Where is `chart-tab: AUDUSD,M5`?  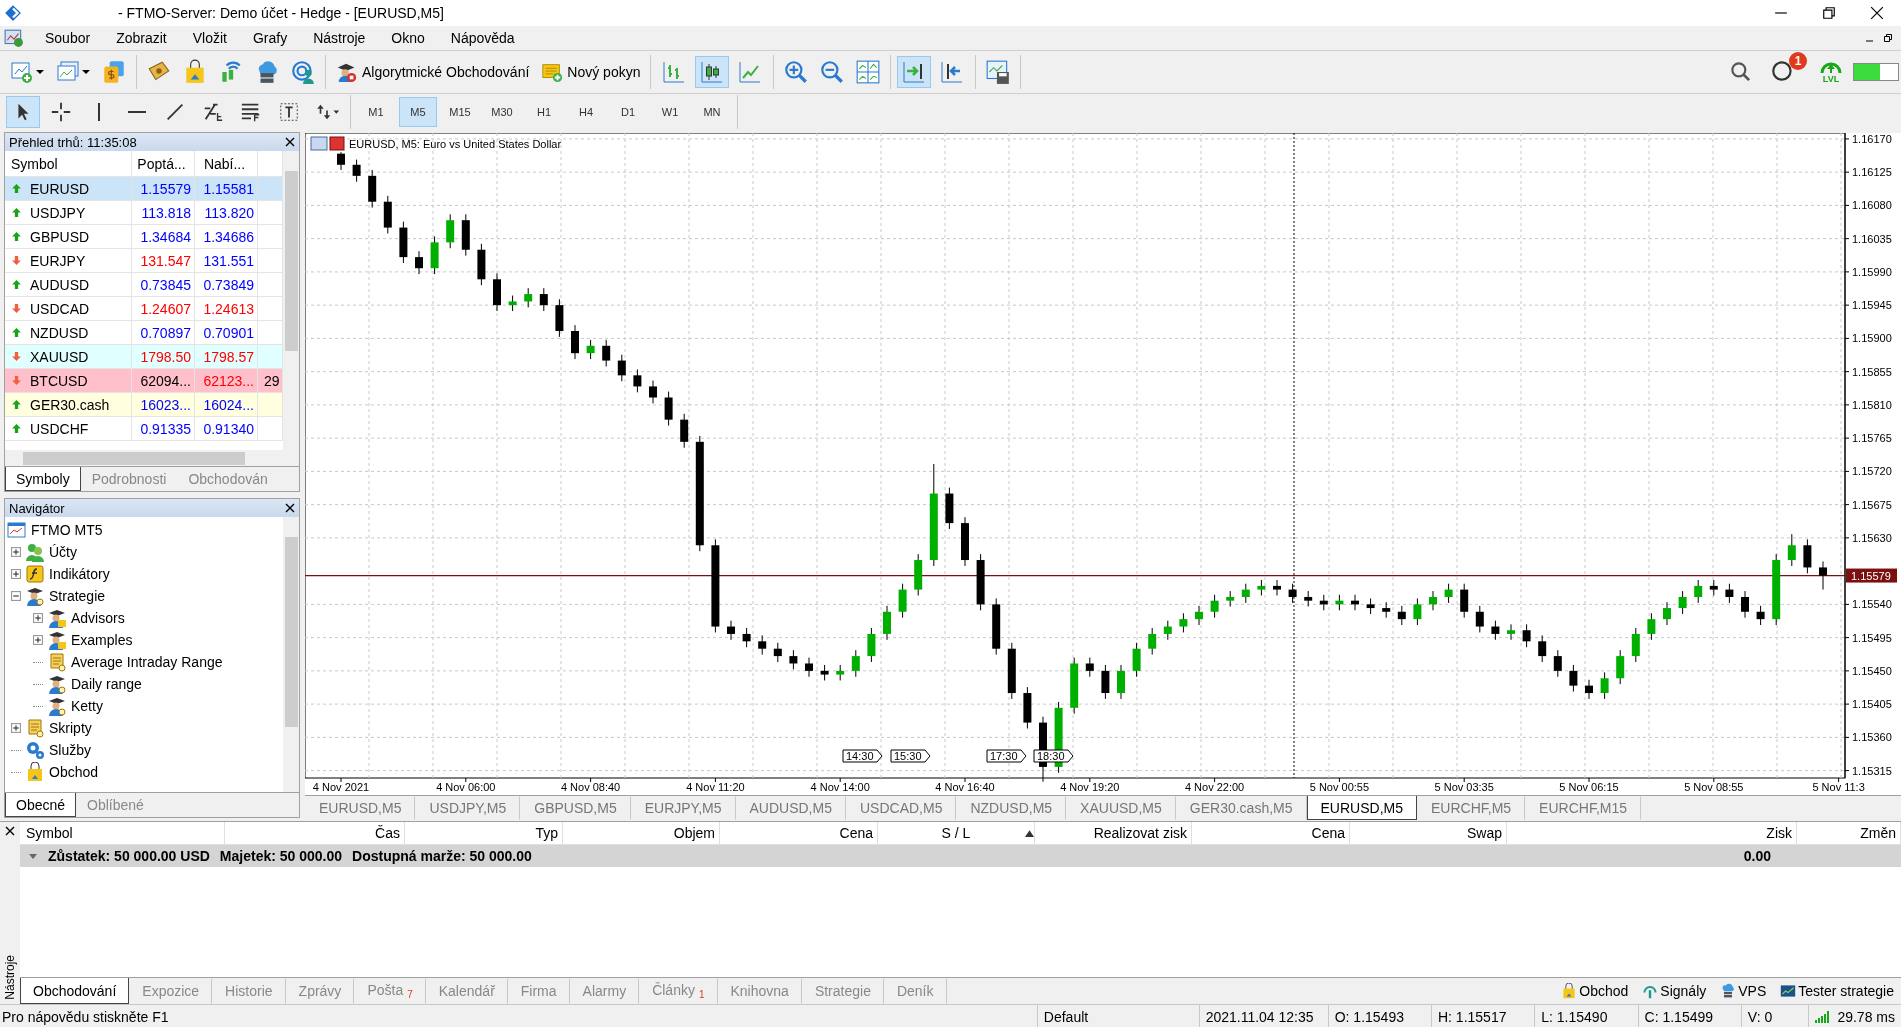
chart-tab: AUDUSD,M5 is located at coordinates (790, 808).